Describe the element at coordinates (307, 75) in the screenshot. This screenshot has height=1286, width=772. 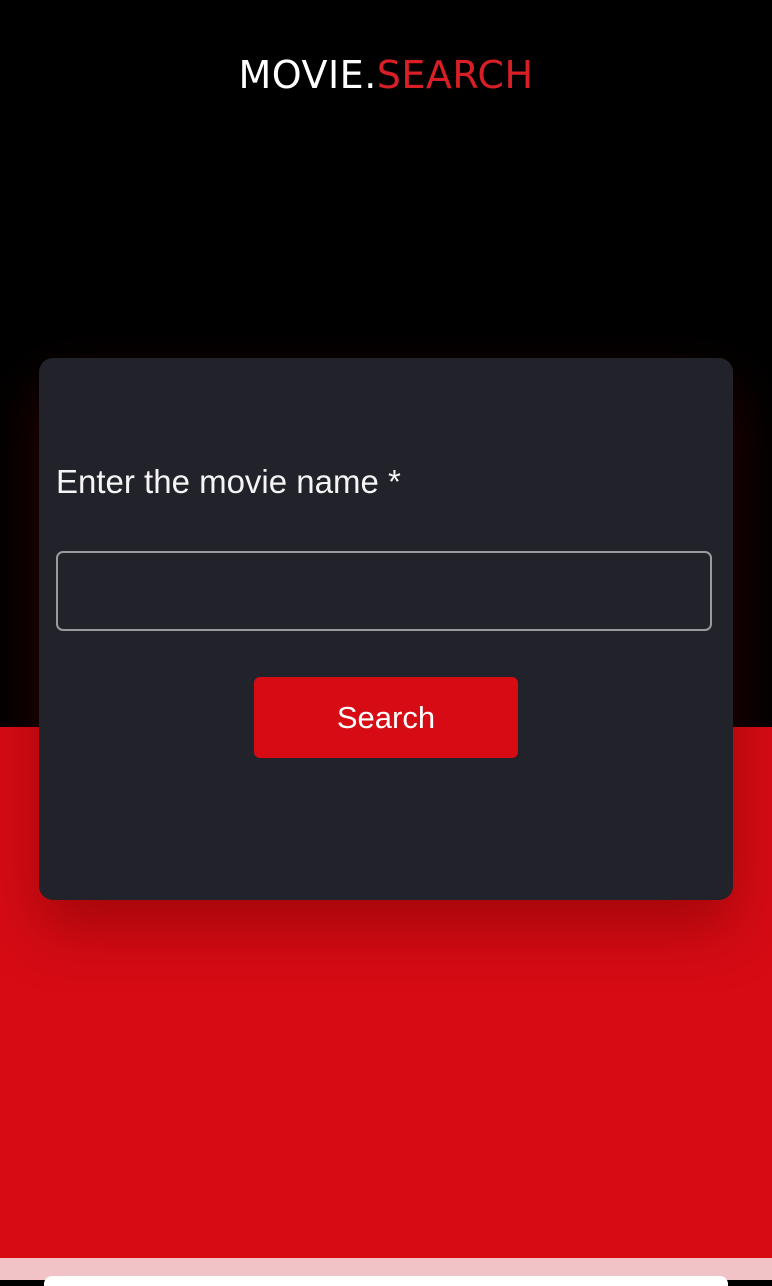
I see `logo-main-text: MOVIE.` at that location.